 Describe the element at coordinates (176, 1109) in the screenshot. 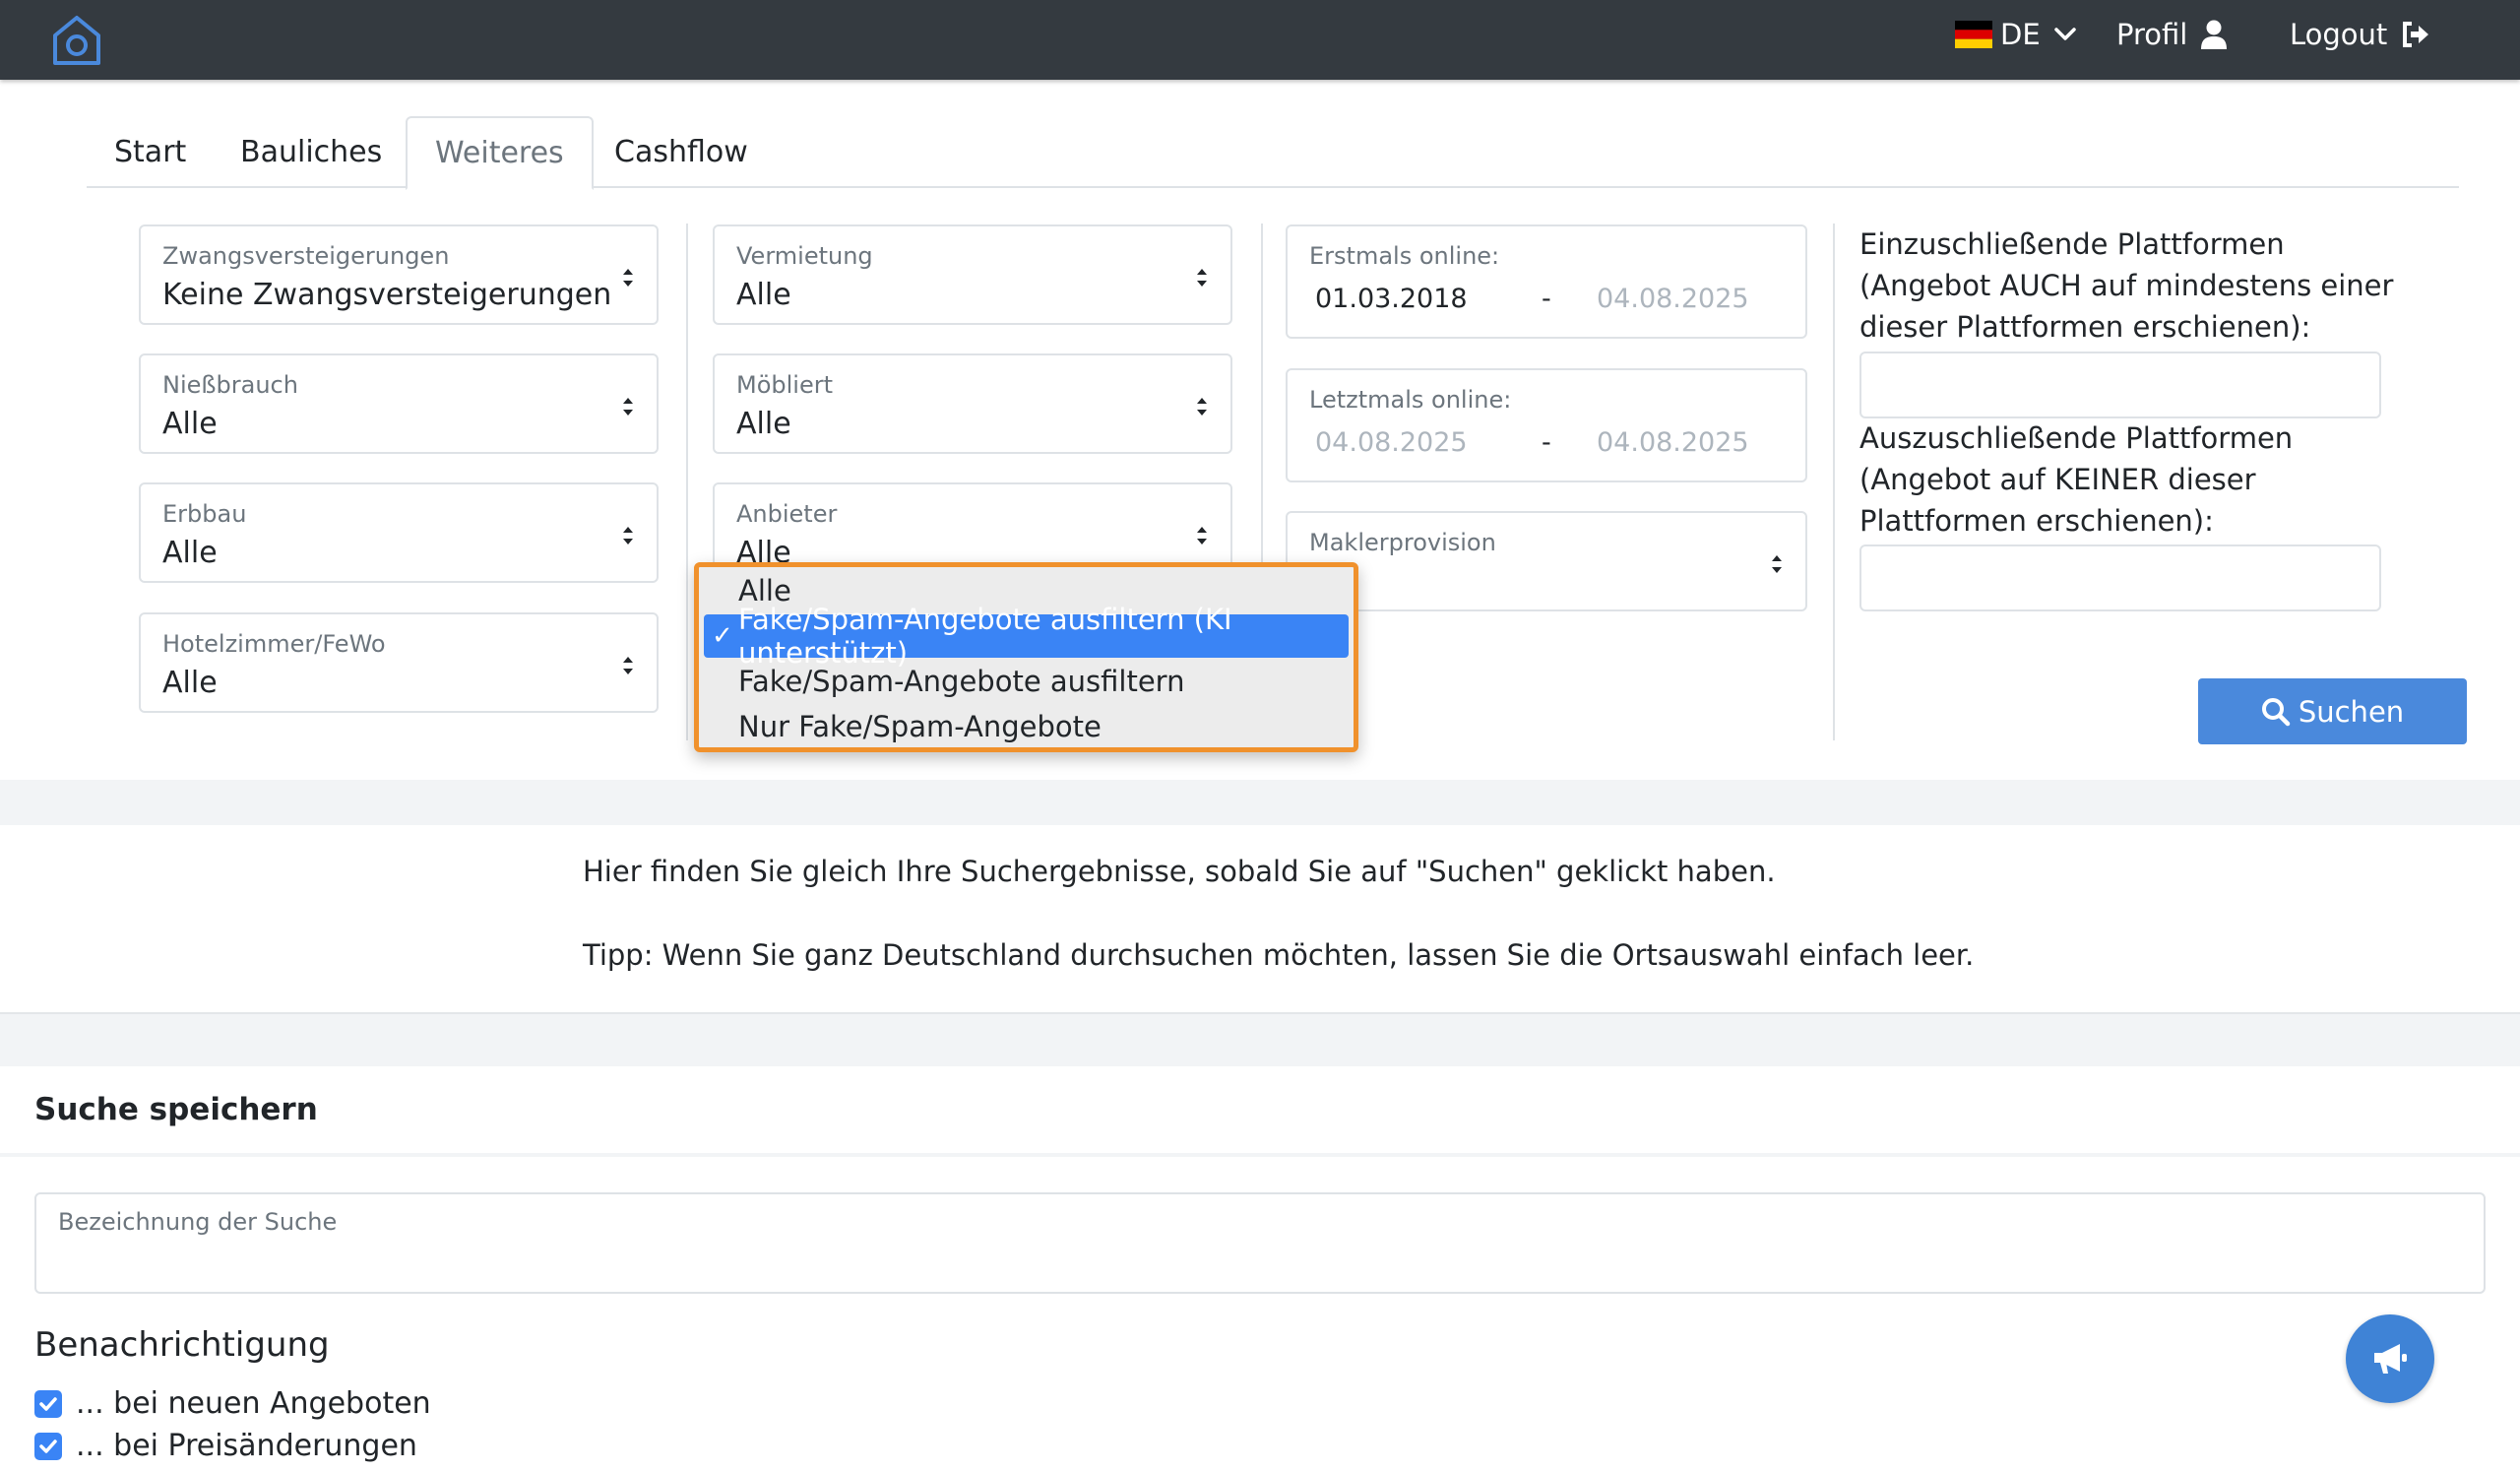

I see `save-search-title: Suche speichern` at that location.